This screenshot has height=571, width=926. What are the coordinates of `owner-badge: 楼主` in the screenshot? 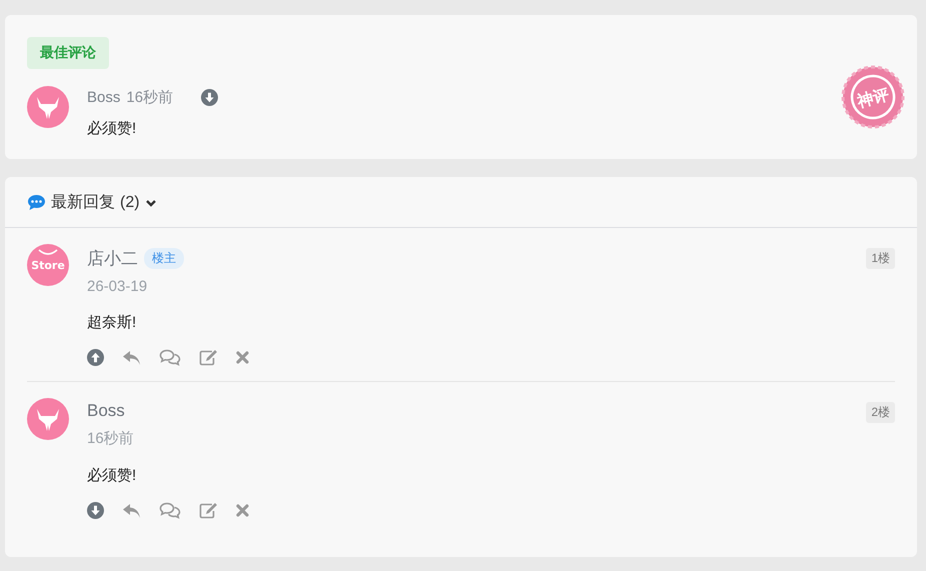 It's located at (164, 258).